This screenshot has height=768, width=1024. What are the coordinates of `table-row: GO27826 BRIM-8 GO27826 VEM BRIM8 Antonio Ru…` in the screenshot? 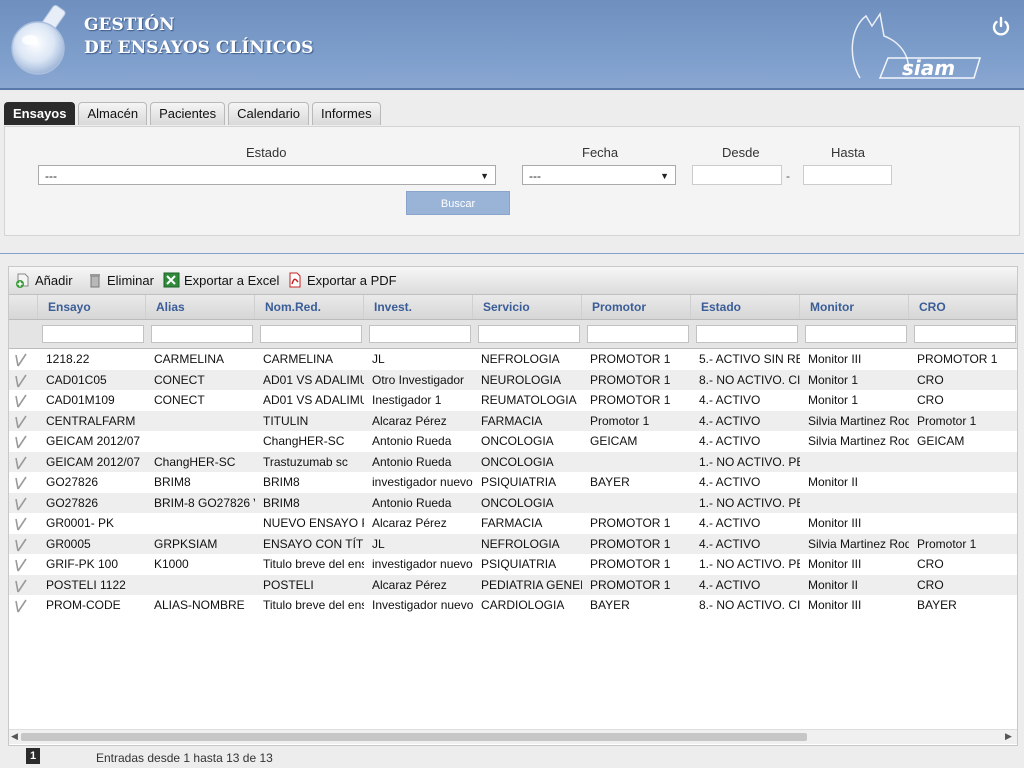 It's located at (513, 502).